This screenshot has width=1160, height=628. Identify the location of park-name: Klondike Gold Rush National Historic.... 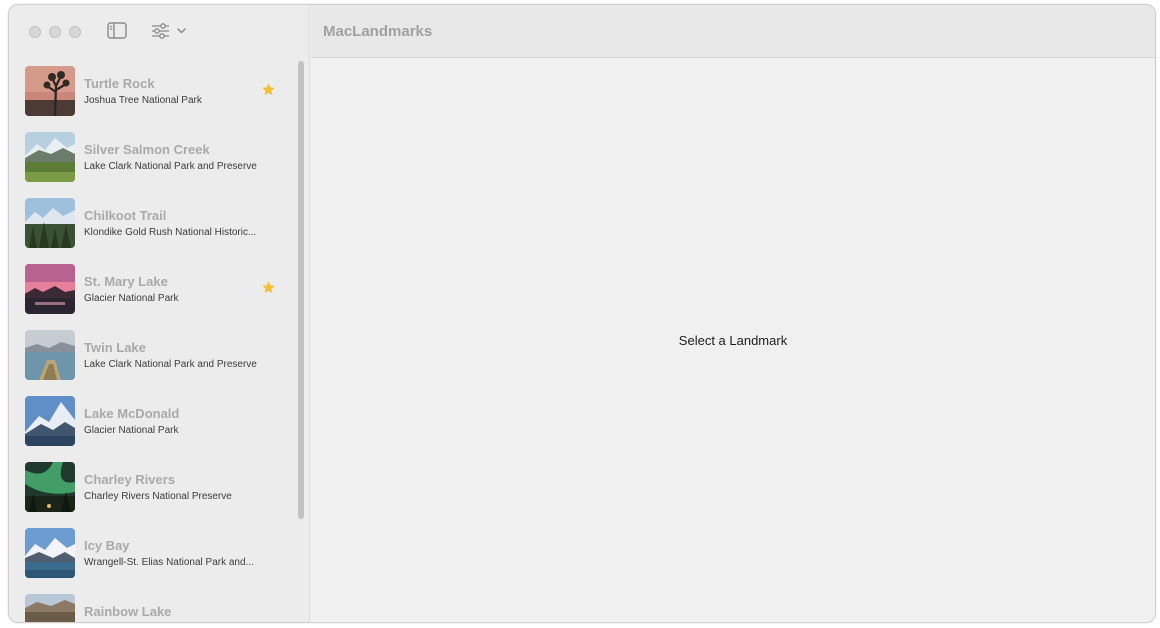
(170, 232).